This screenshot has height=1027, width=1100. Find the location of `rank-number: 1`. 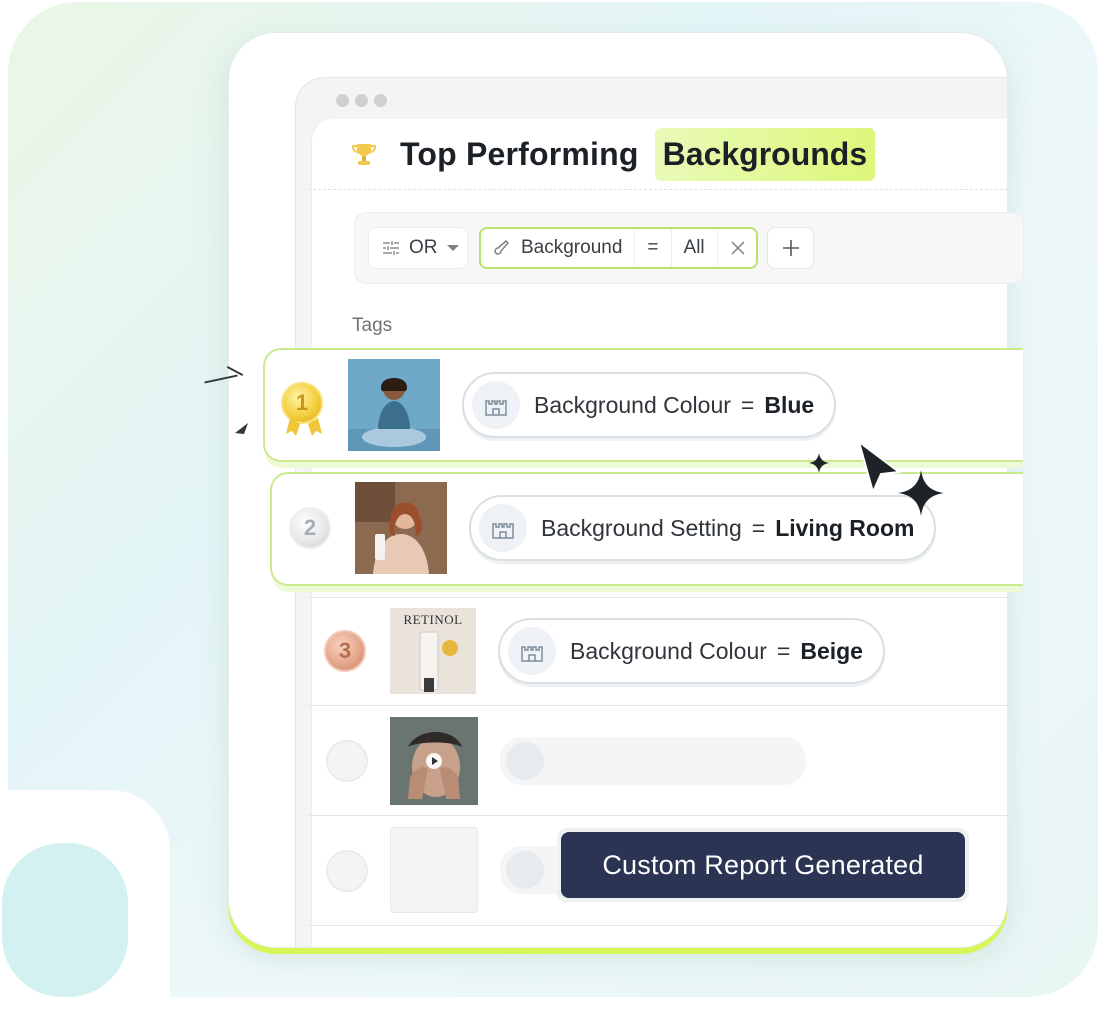

rank-number: 1 is located at coordinates (302, 402).